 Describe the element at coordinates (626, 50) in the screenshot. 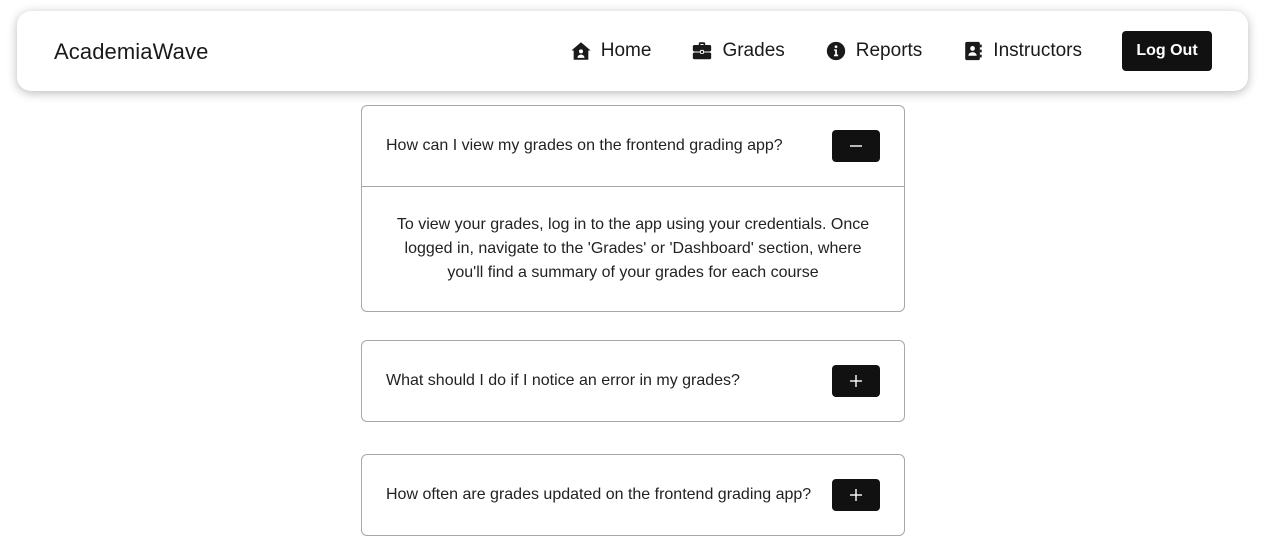

I see `nav-link-home-label: Home` at that location.